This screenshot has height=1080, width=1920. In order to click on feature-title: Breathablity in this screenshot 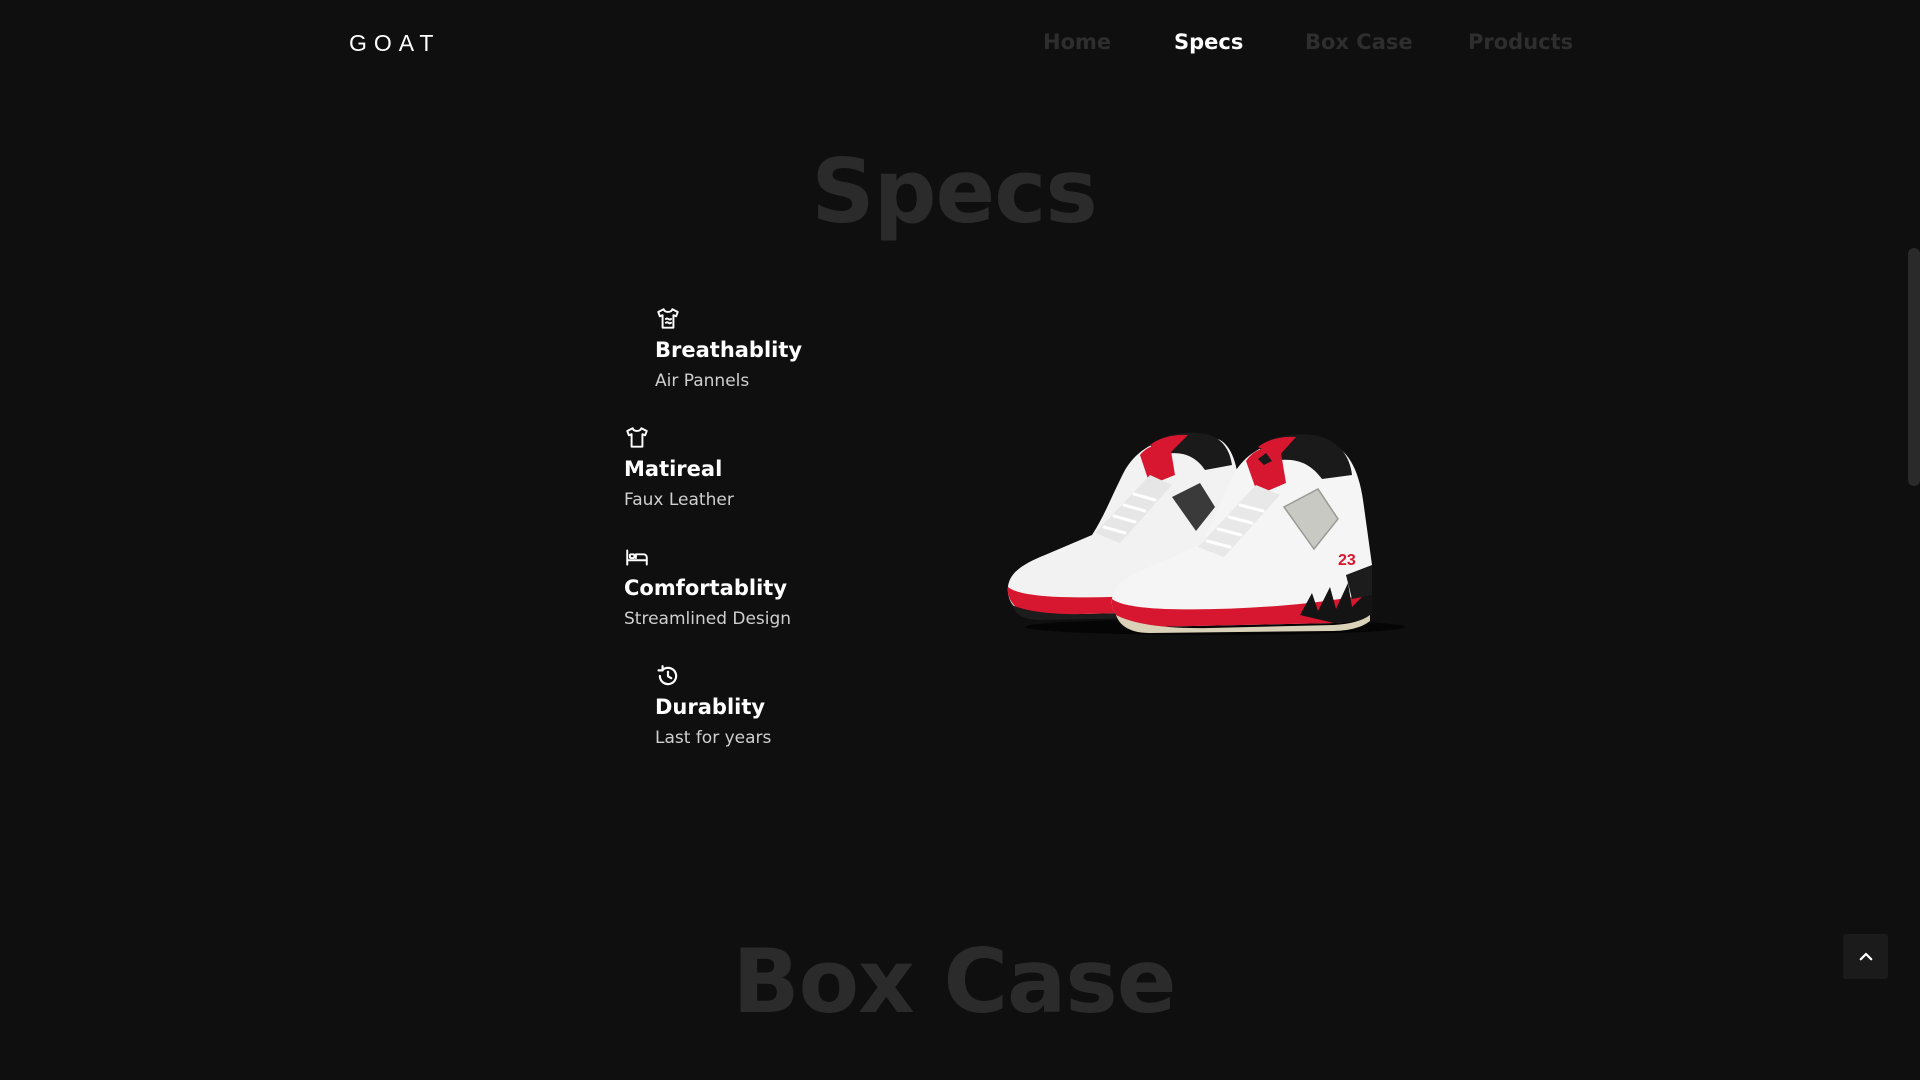, I will do `click(729, 350)`.